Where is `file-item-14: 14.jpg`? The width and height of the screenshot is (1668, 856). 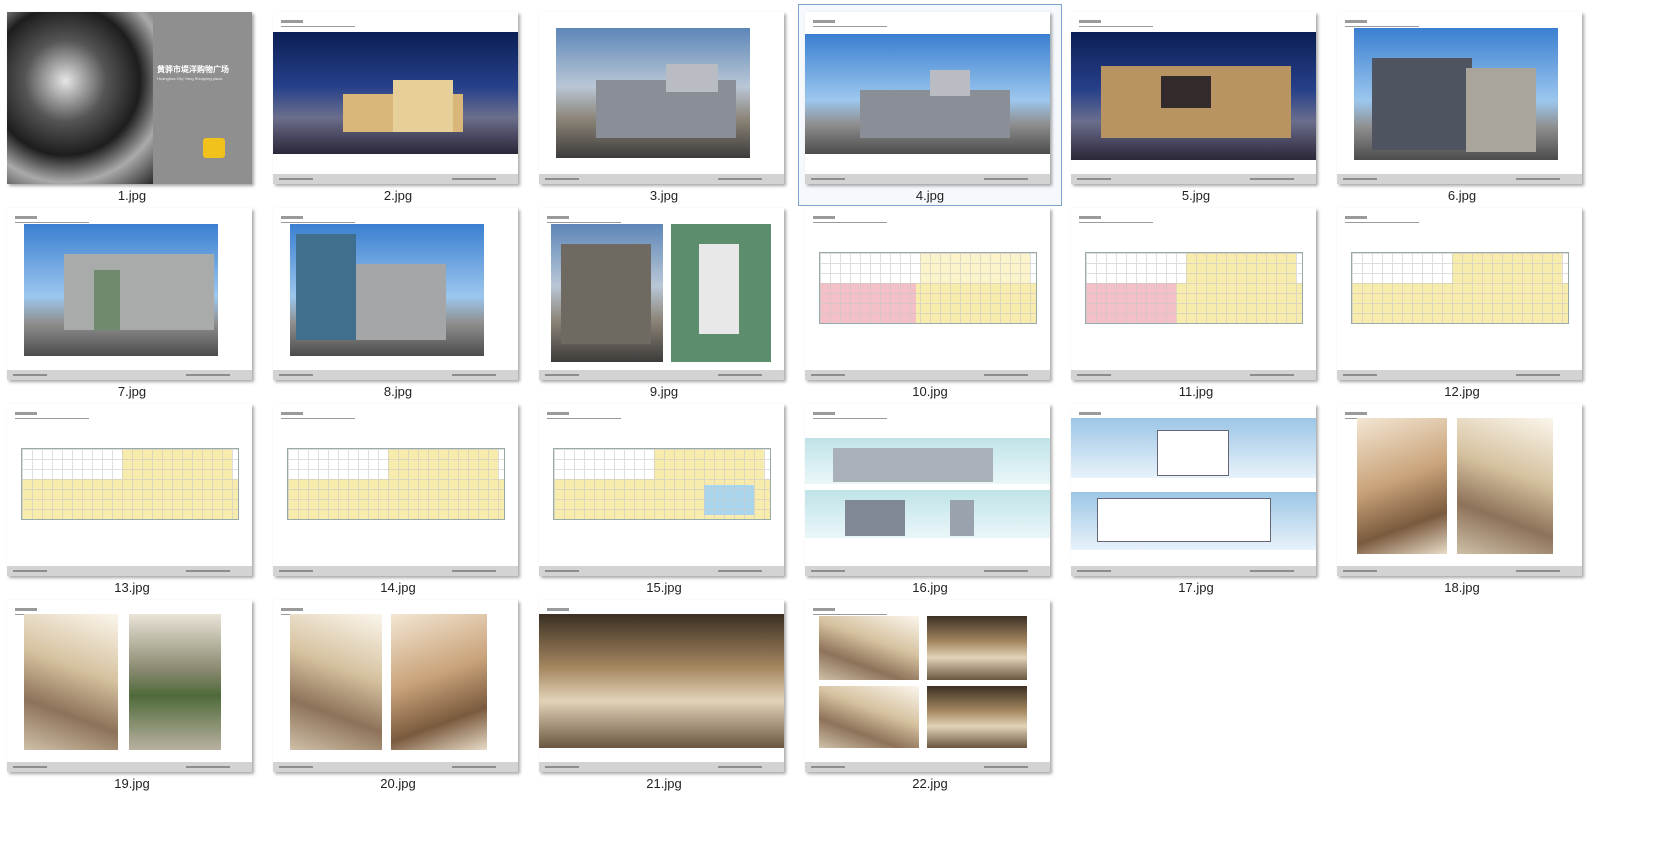
file-item-14: 14.jpg is located at coordinates (398, 497).